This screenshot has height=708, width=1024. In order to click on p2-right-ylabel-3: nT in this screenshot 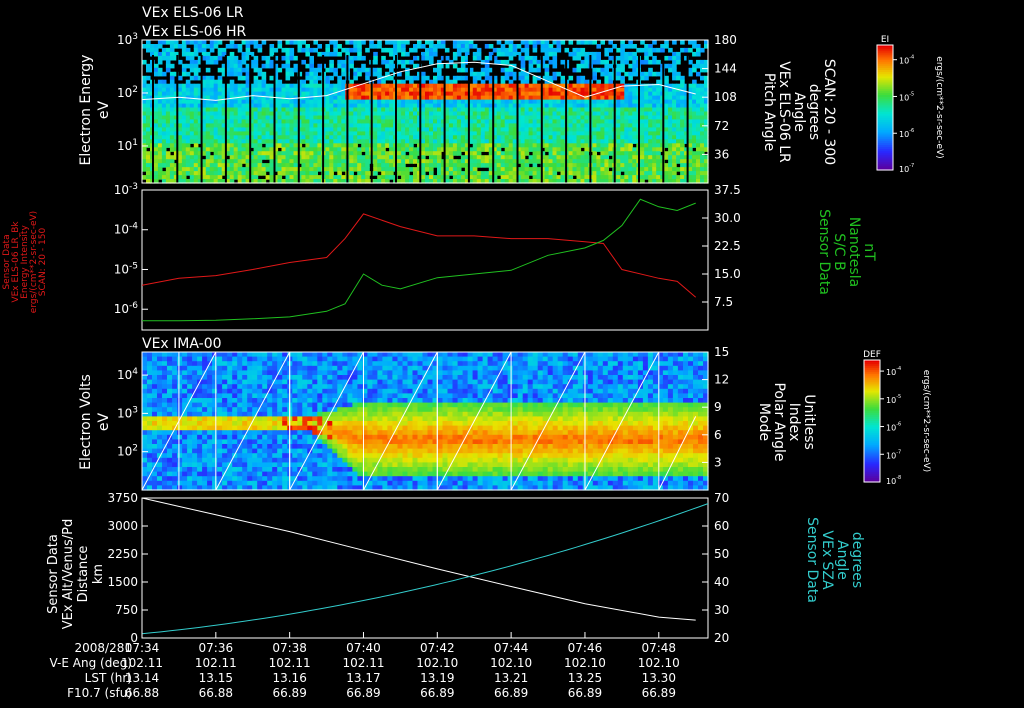, I will do `click(869, 252)`.